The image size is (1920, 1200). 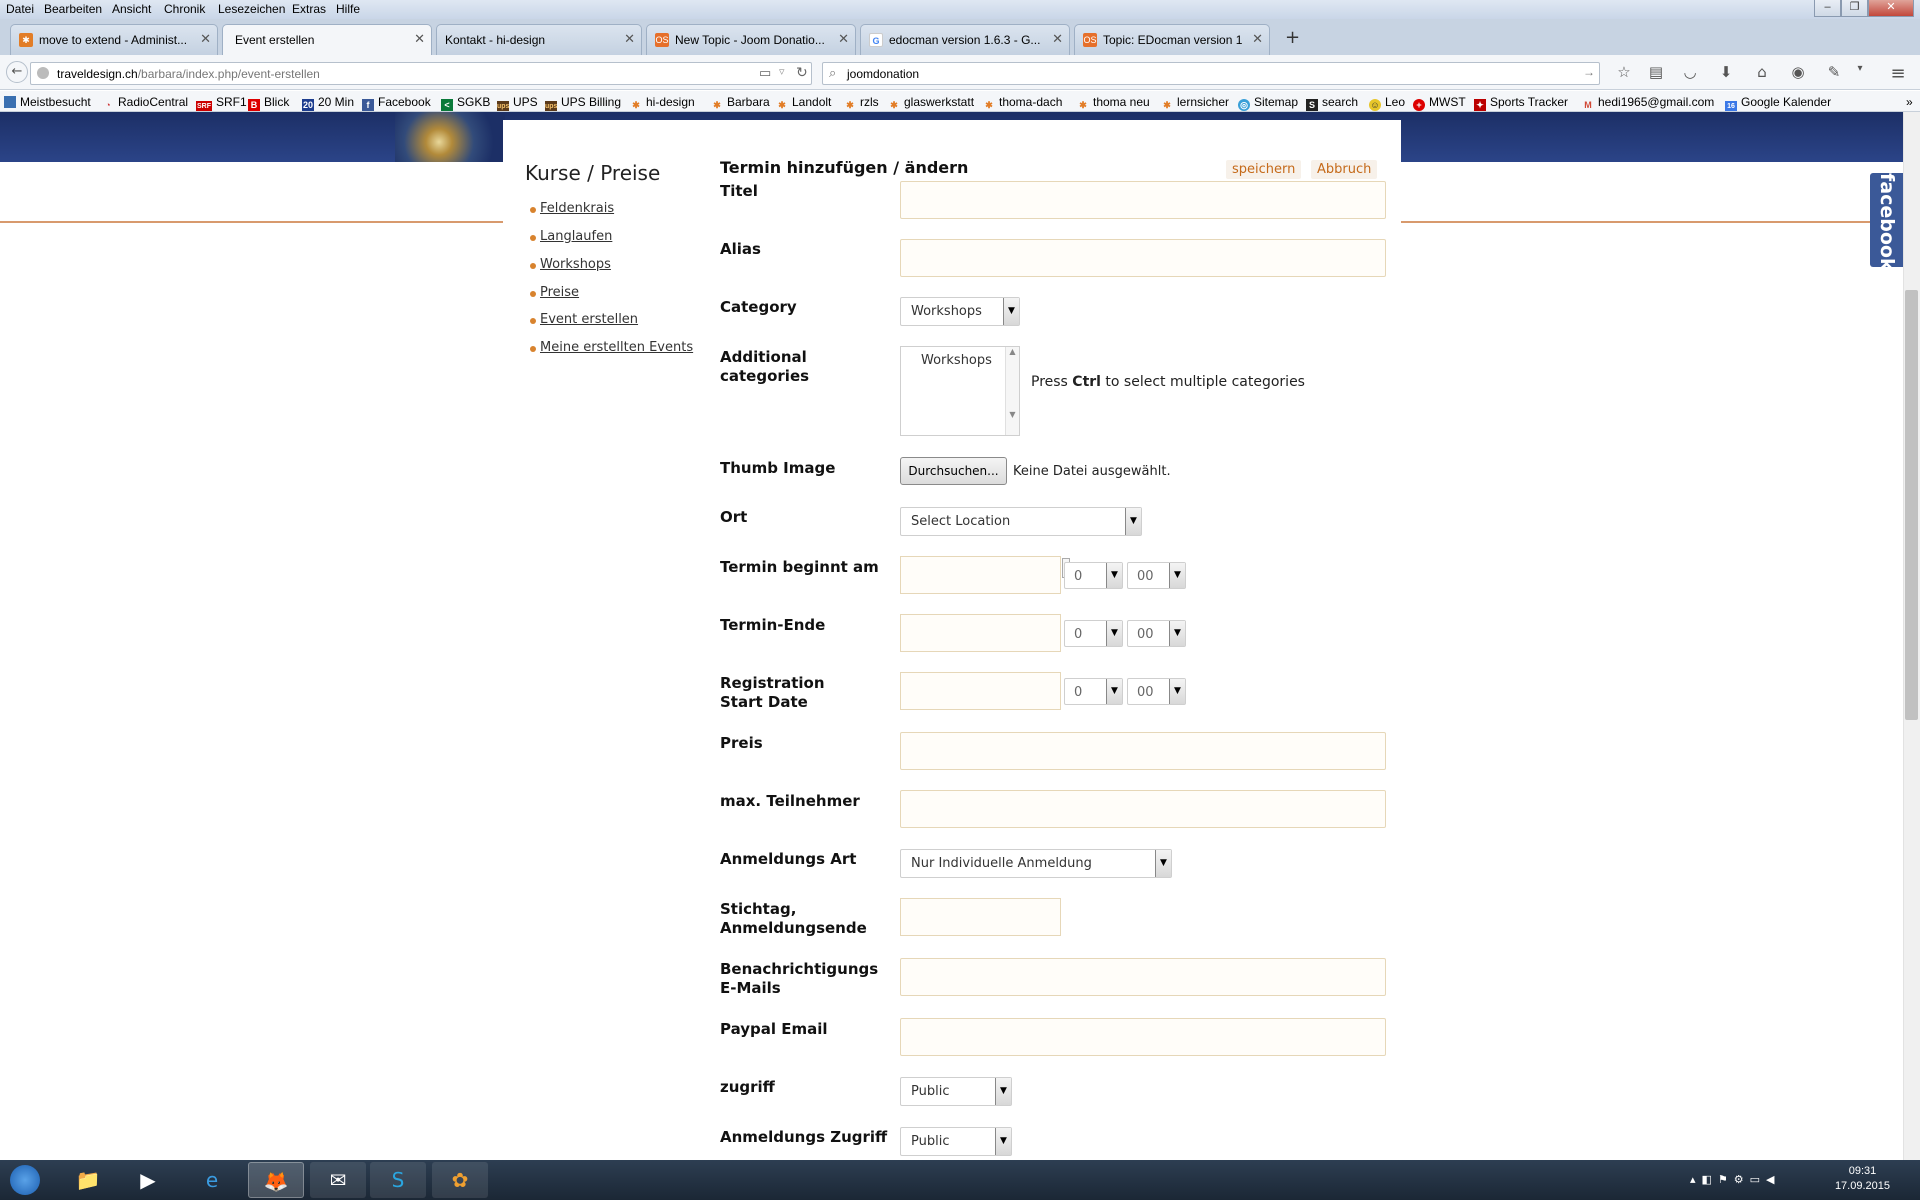 What do you see at coordinates (460, 1180) in the screenshot?
I see `paint-icon: ✿` at bounding box center [460, 1180].